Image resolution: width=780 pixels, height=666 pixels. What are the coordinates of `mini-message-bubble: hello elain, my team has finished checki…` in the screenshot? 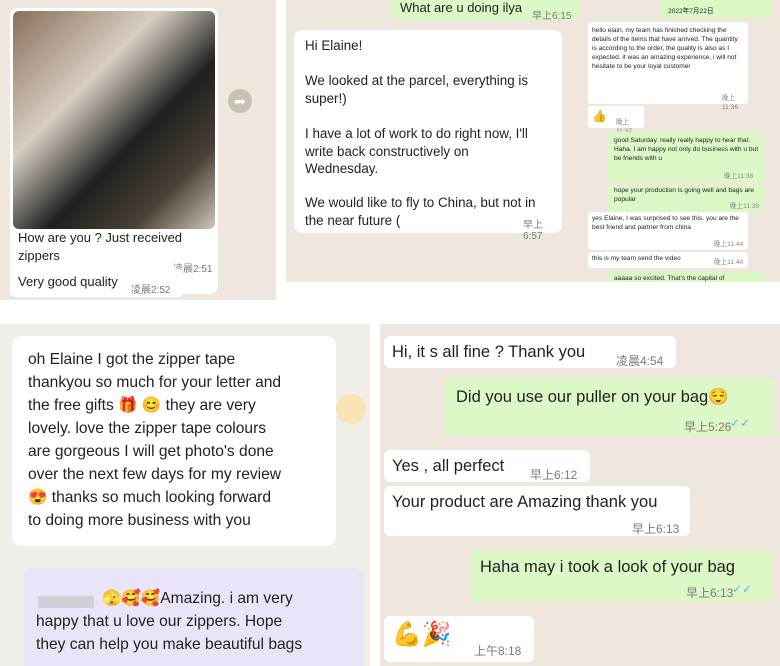 It's located at (668, 66).